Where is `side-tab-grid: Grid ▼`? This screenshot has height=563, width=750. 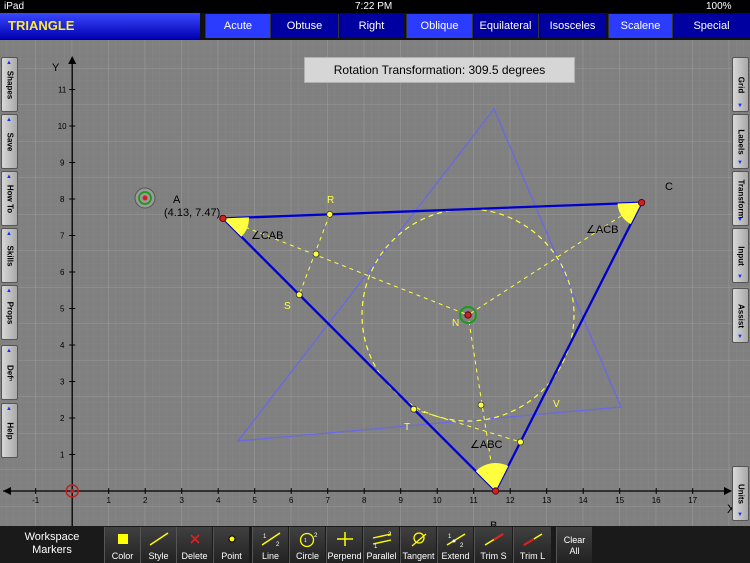
side-tab-grid: Grid ▼ is located at coordinates (740, 84).